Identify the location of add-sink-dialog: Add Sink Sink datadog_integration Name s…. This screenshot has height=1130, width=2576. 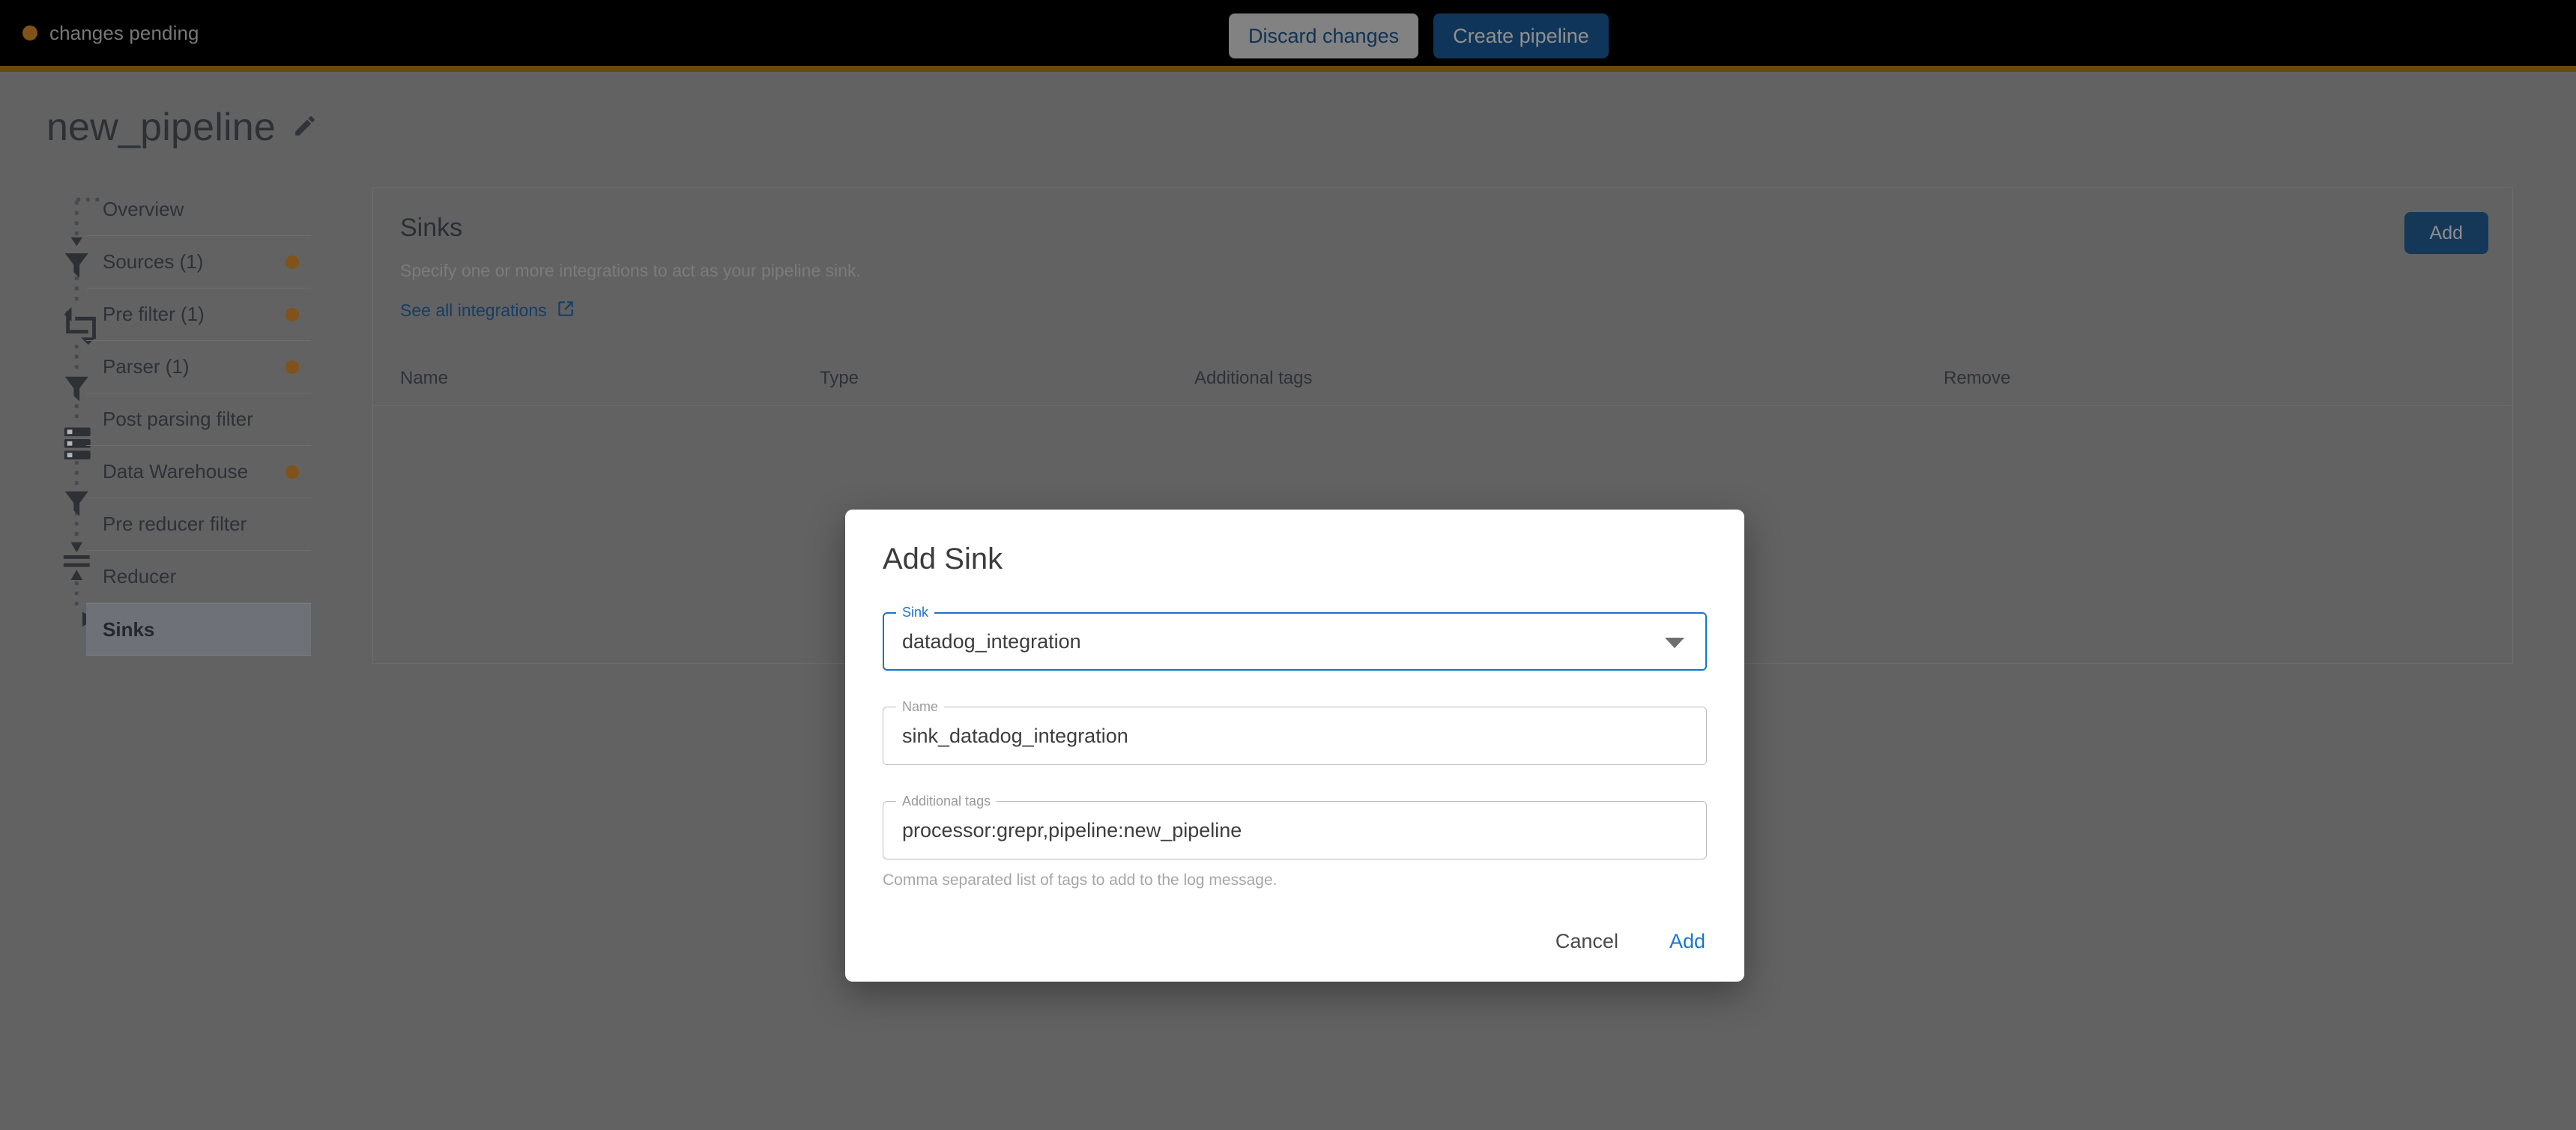
(1294, 746).